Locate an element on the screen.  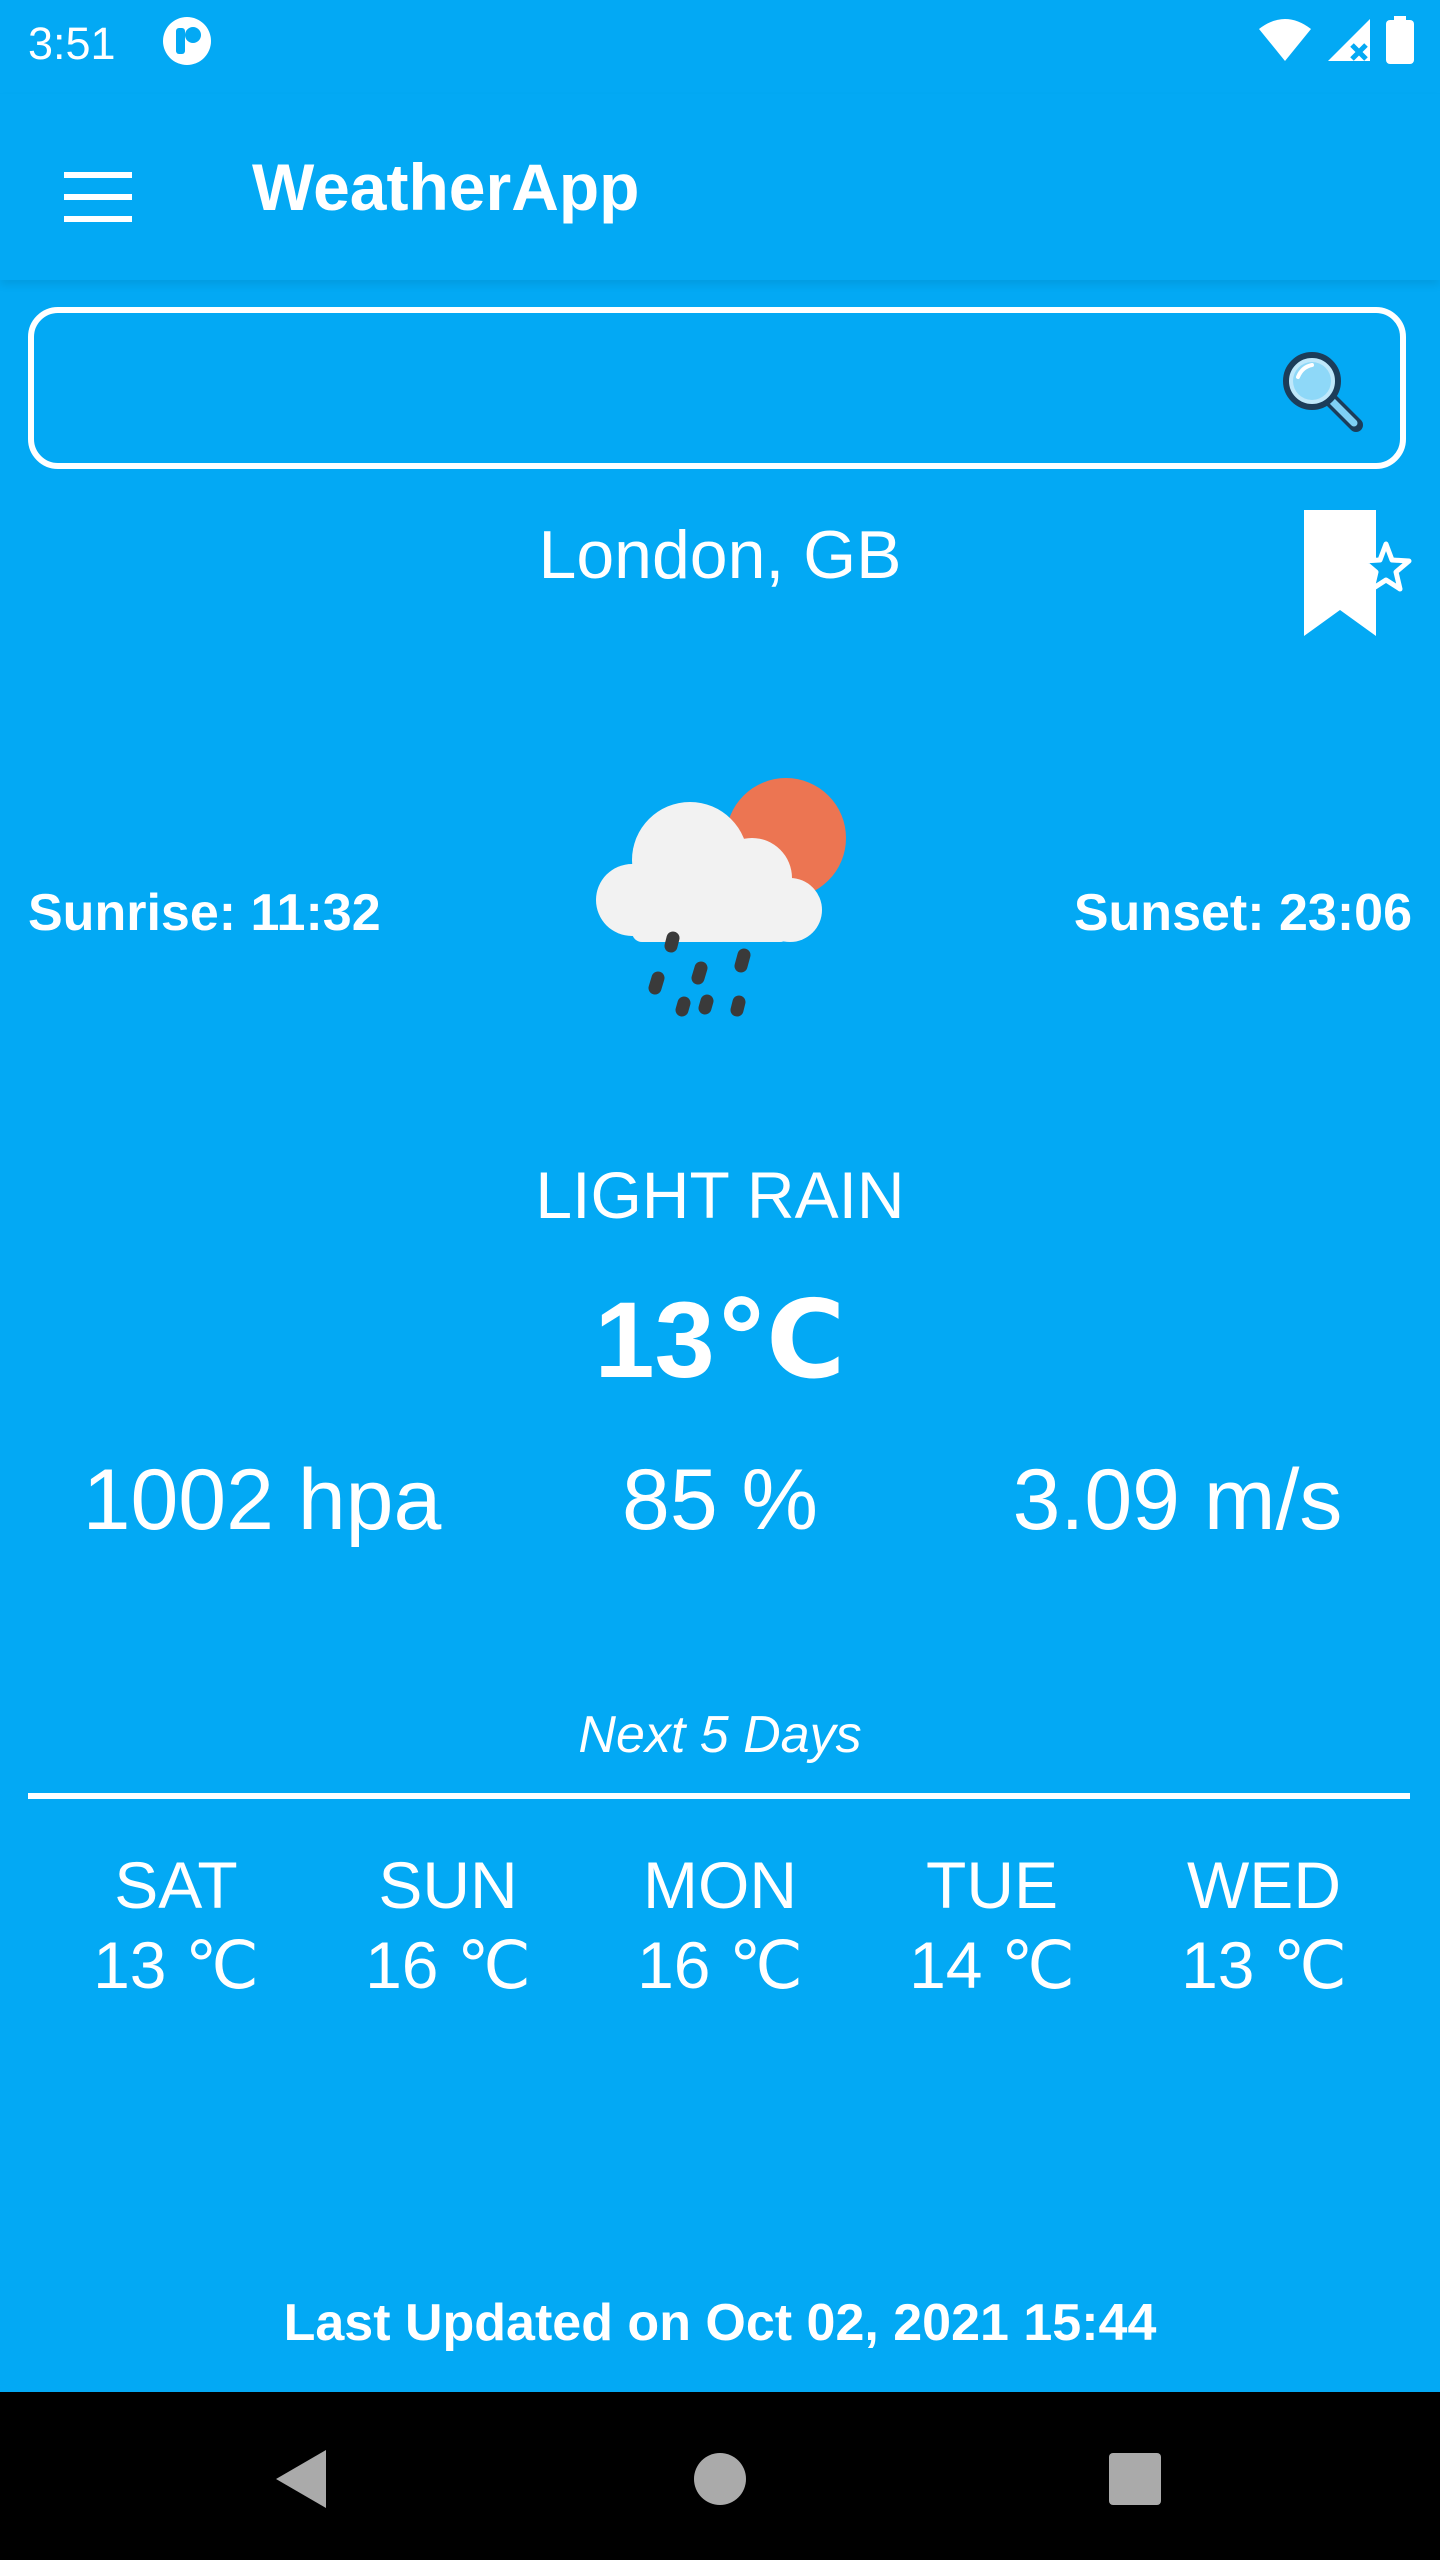
location-label: London, GB is located at coordinates (720, 555).